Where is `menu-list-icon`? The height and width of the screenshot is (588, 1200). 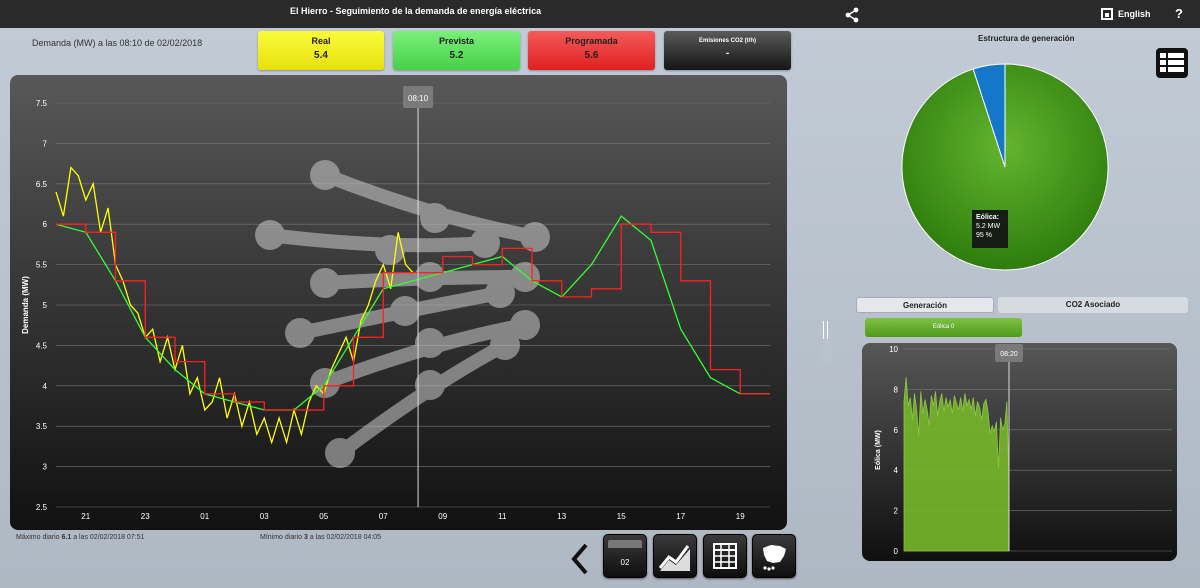 menu-list-icon is located at coordinates (1172, 63).